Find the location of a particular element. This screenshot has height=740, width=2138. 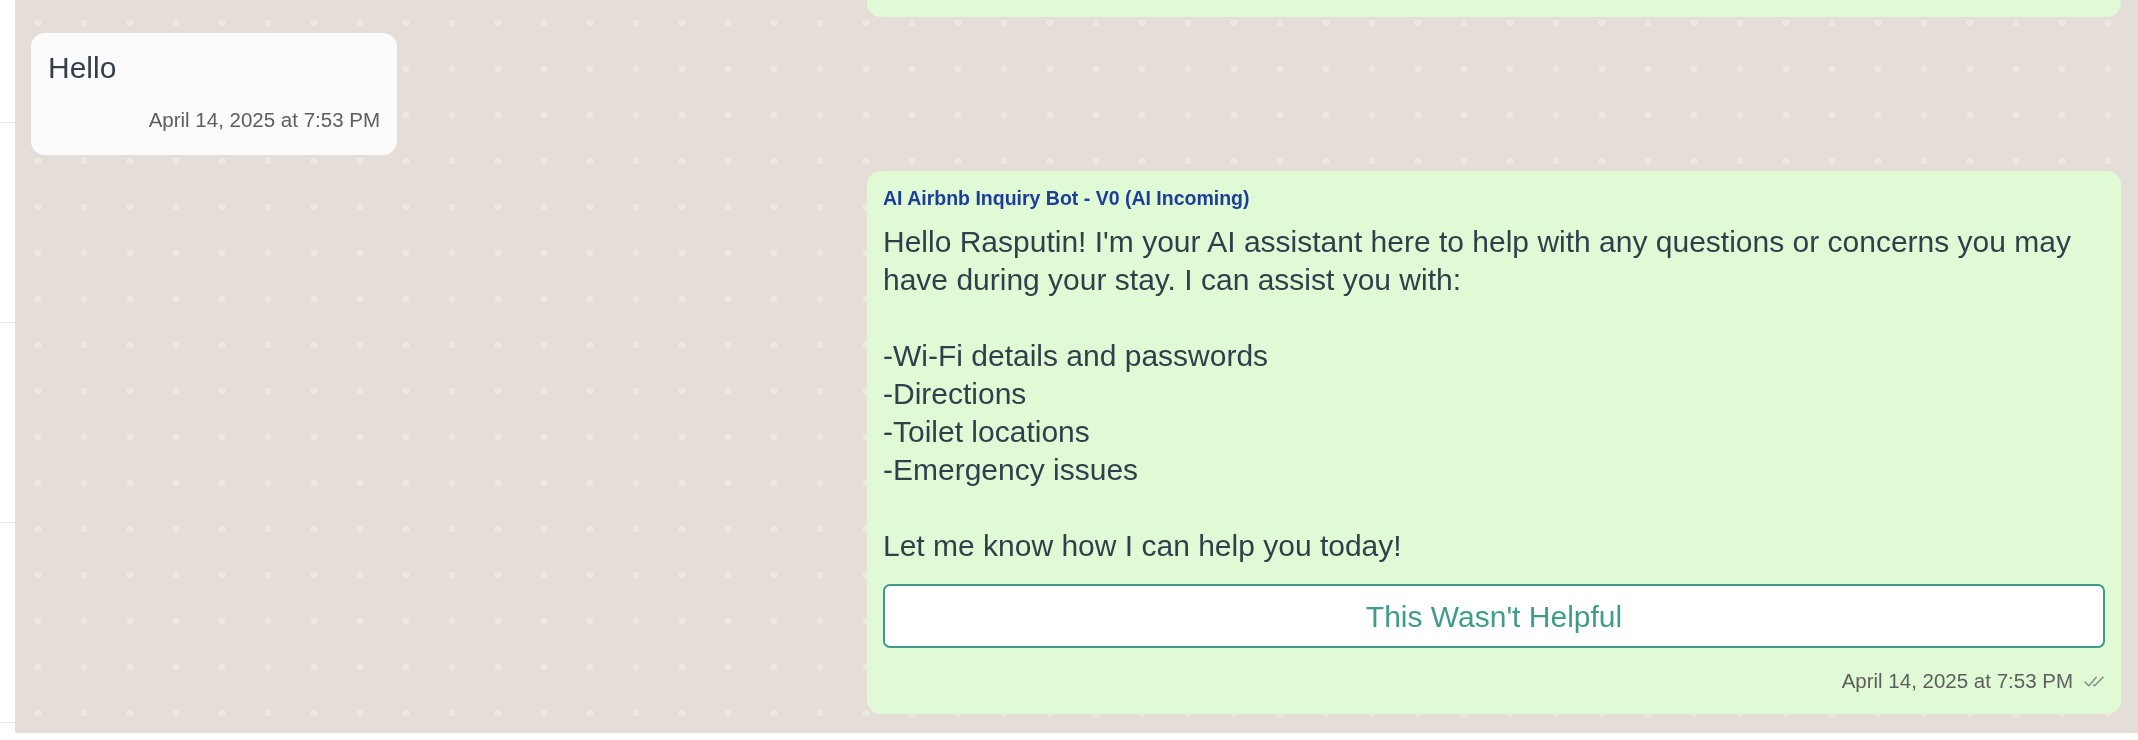

list-item: -Wi-Fi details and passwords is located at coordinates (1076, 356).